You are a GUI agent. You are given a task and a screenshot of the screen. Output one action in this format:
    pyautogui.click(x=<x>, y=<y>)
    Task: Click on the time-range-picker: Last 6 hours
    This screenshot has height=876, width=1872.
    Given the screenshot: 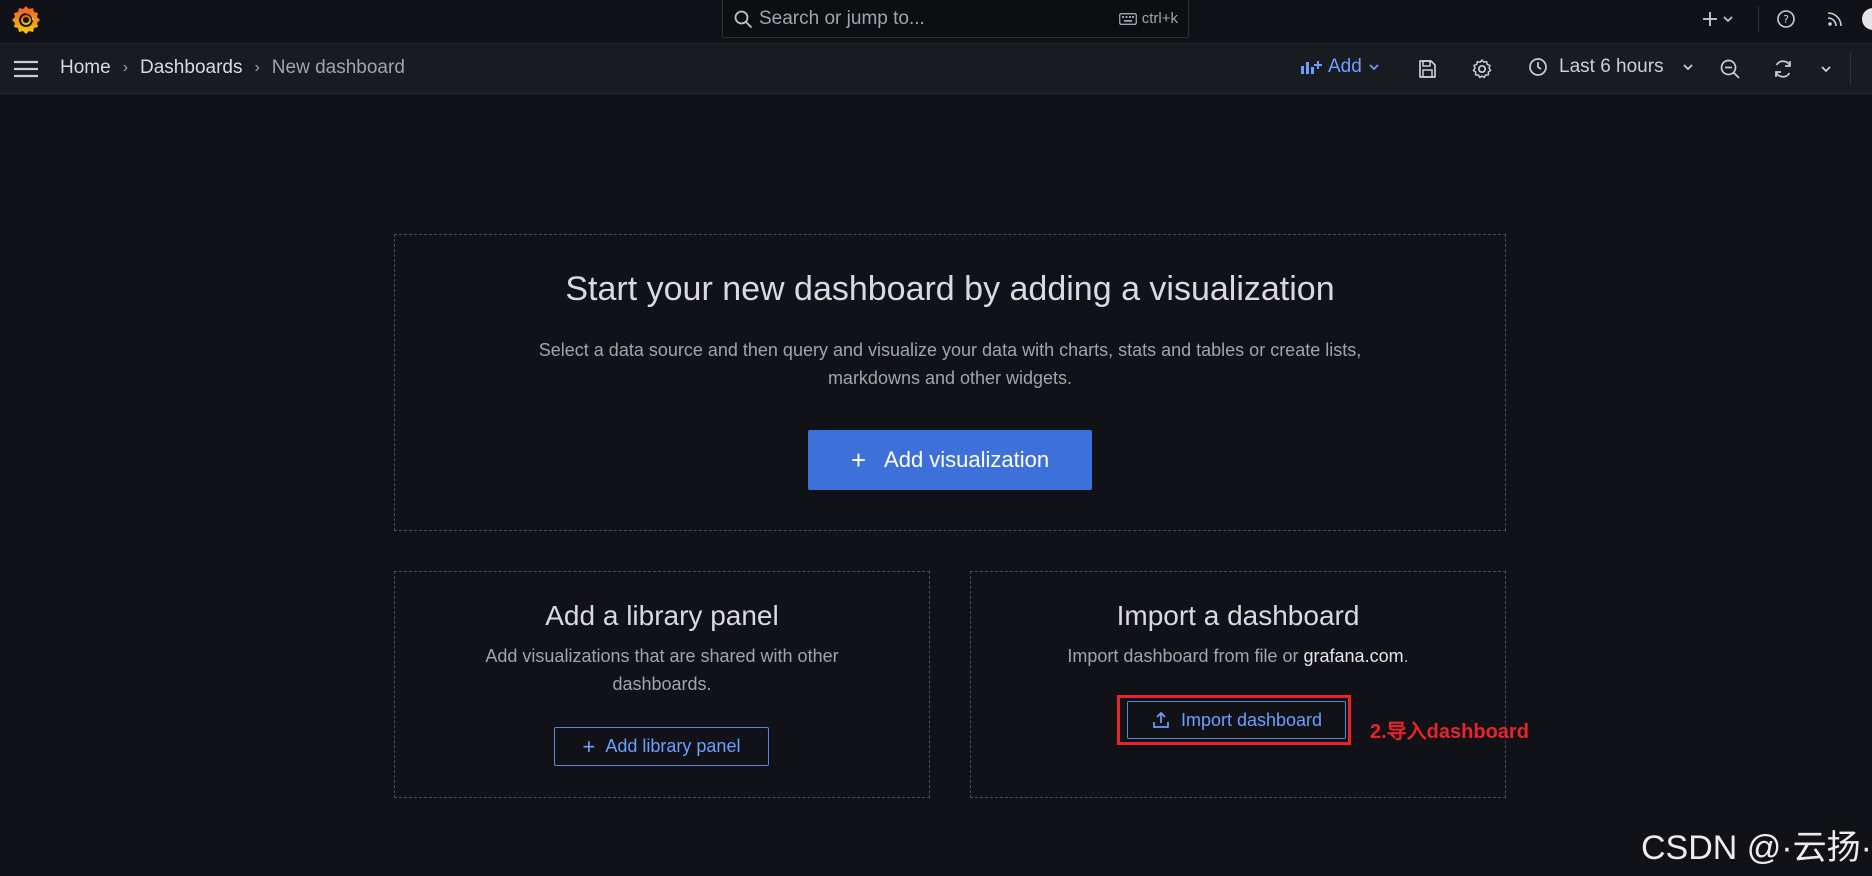 What is the action you would take?
    pyautogui.click(x=1616, y=67)
    